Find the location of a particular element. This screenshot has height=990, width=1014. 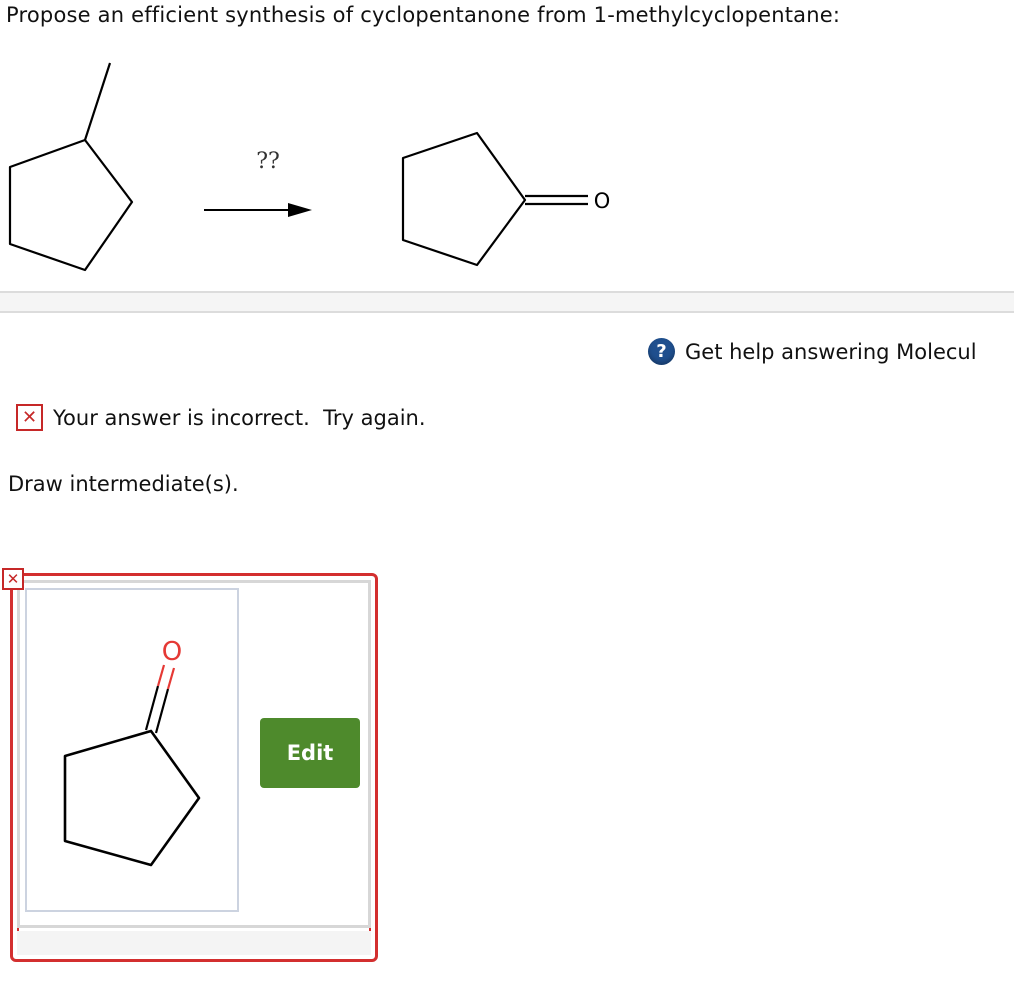

answer-panel: O Edit is located at coordinates (194, 754).